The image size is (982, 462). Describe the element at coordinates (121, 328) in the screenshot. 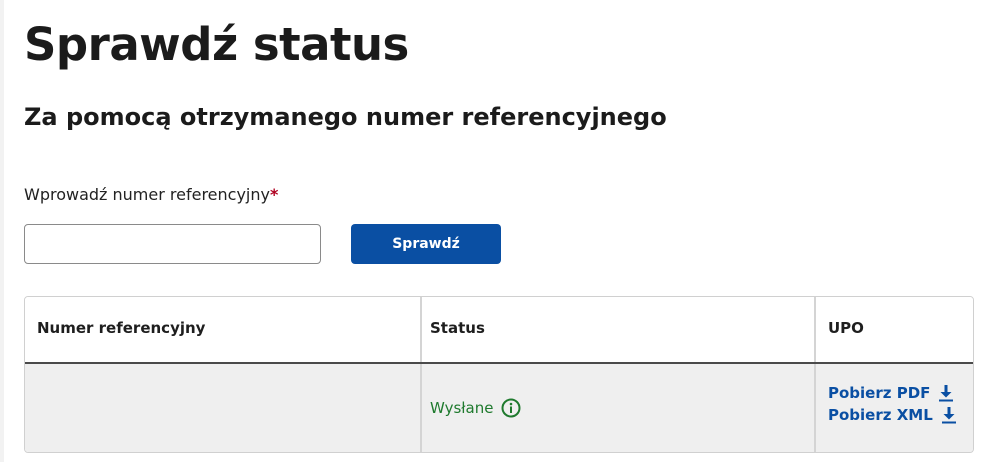

I see `header-reference-number: Numer referencyjny` at that location.